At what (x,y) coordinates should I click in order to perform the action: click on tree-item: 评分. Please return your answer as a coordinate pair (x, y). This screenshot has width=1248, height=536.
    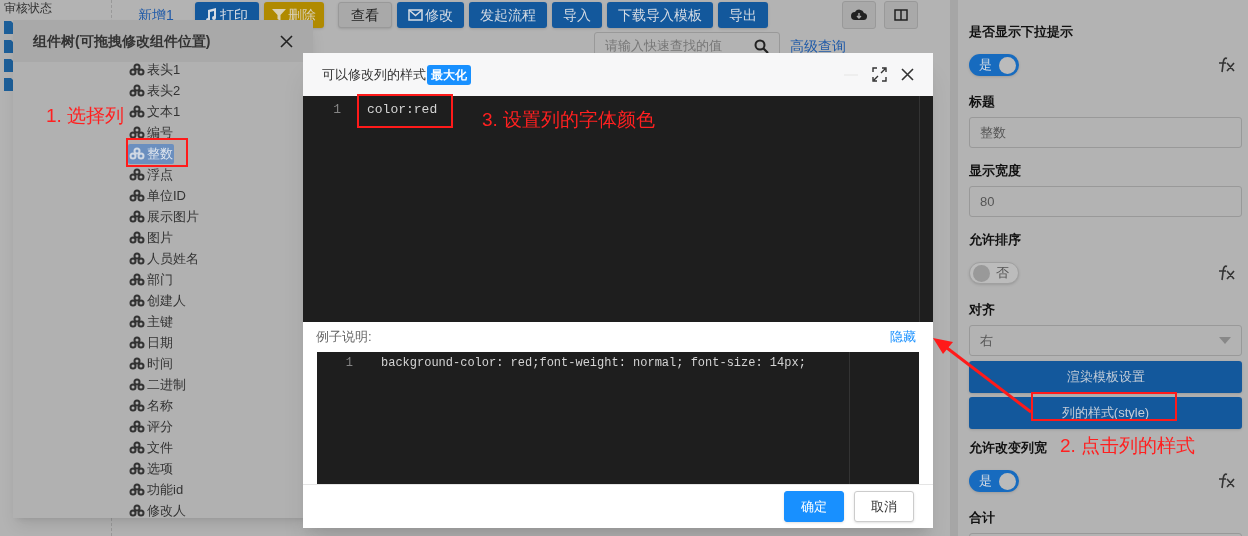
    Looking at the image, I should click on (151, 426).